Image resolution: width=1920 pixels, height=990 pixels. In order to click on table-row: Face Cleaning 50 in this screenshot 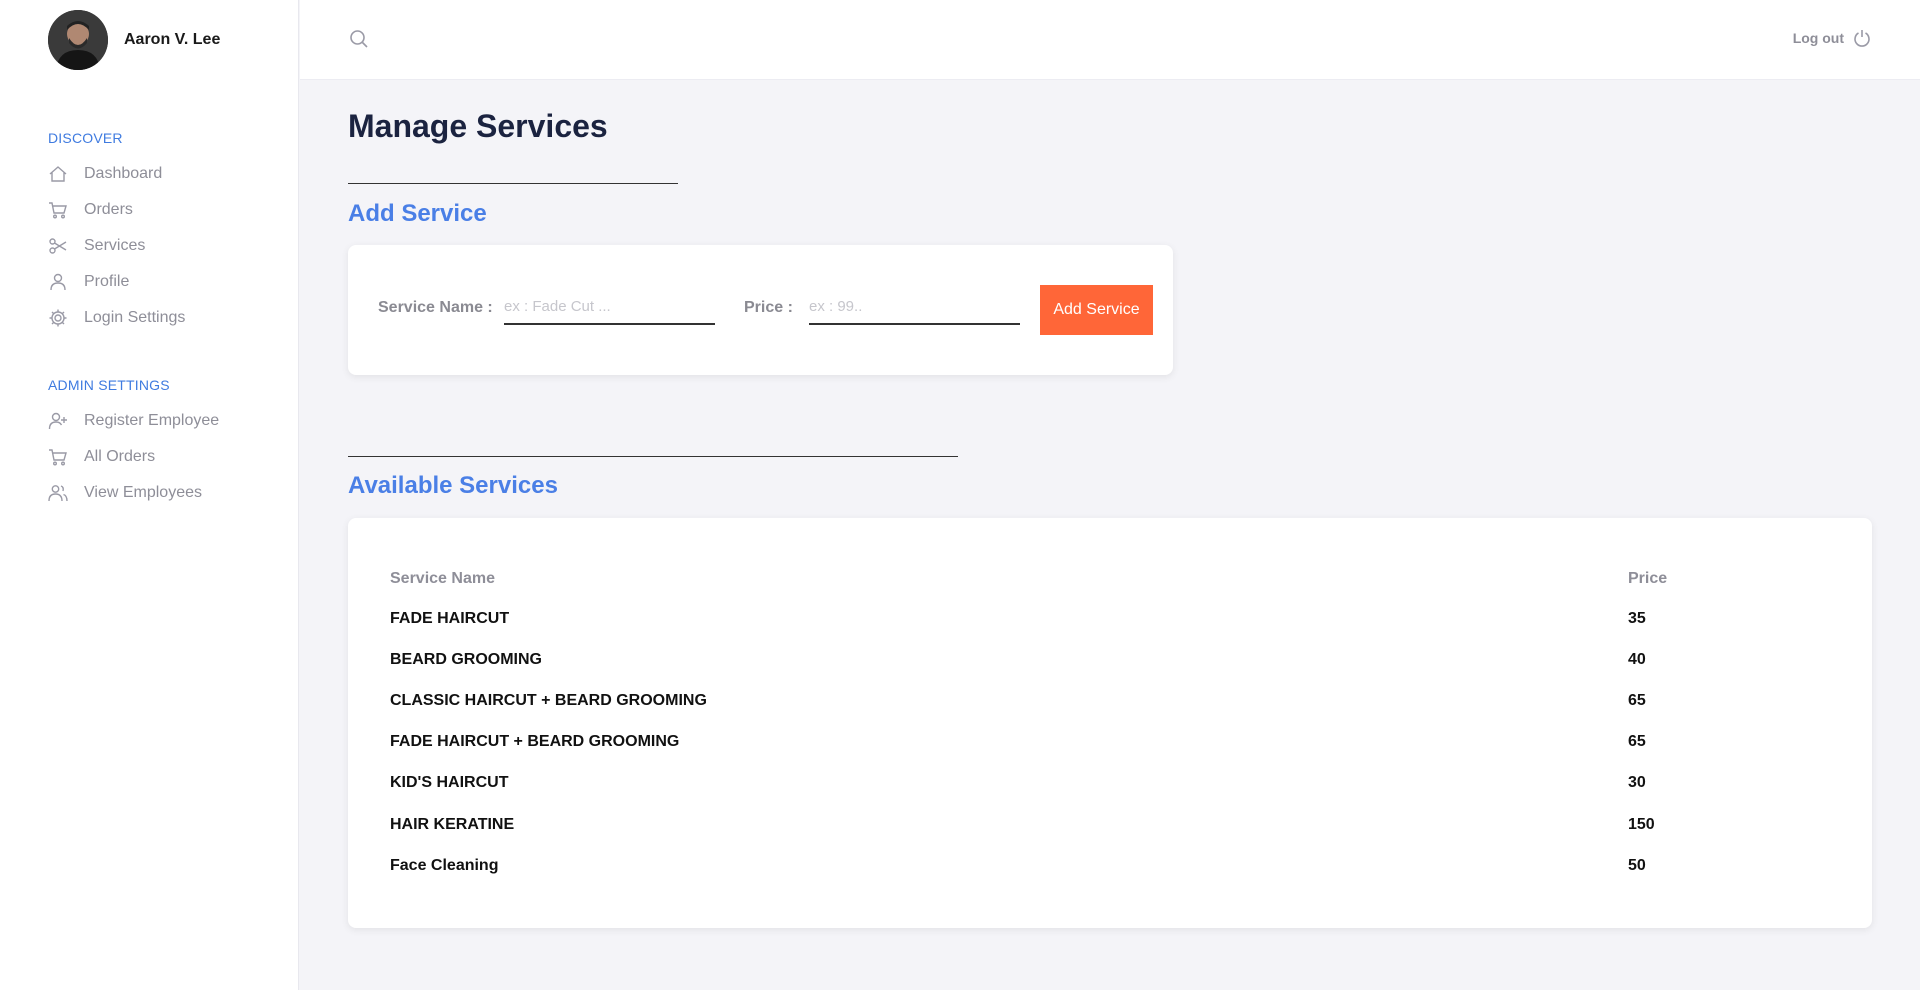, I will do `click(1110, 867)`.